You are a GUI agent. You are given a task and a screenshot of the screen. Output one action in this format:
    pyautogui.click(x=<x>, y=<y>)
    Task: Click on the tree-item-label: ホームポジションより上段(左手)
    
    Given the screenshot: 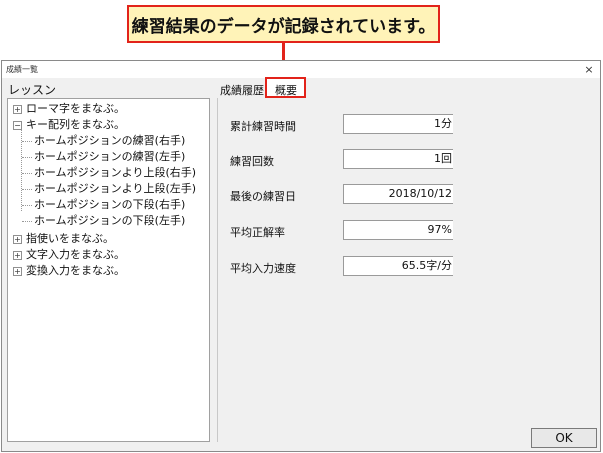 What is the action you would take?
    pyautogui.click(x=115, y=188)
    